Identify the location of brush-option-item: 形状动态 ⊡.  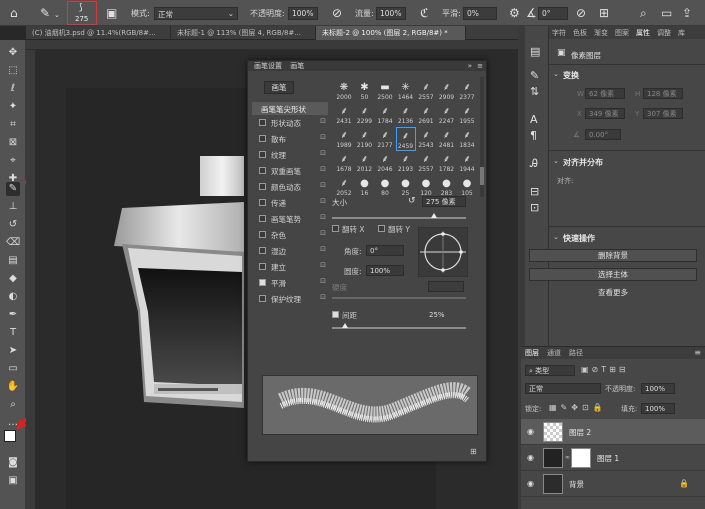
(291, 122).